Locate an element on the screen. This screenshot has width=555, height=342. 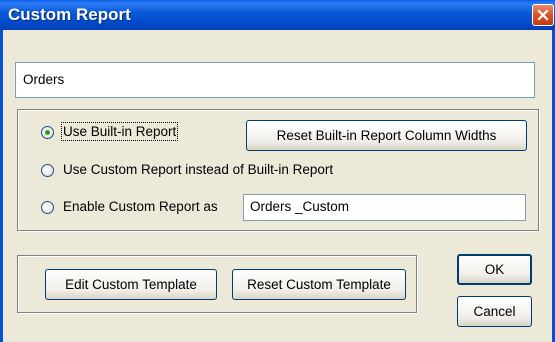
reset-column-widths-button: Reset Built-in Report Column Widths is located at coordinates (386, 135).